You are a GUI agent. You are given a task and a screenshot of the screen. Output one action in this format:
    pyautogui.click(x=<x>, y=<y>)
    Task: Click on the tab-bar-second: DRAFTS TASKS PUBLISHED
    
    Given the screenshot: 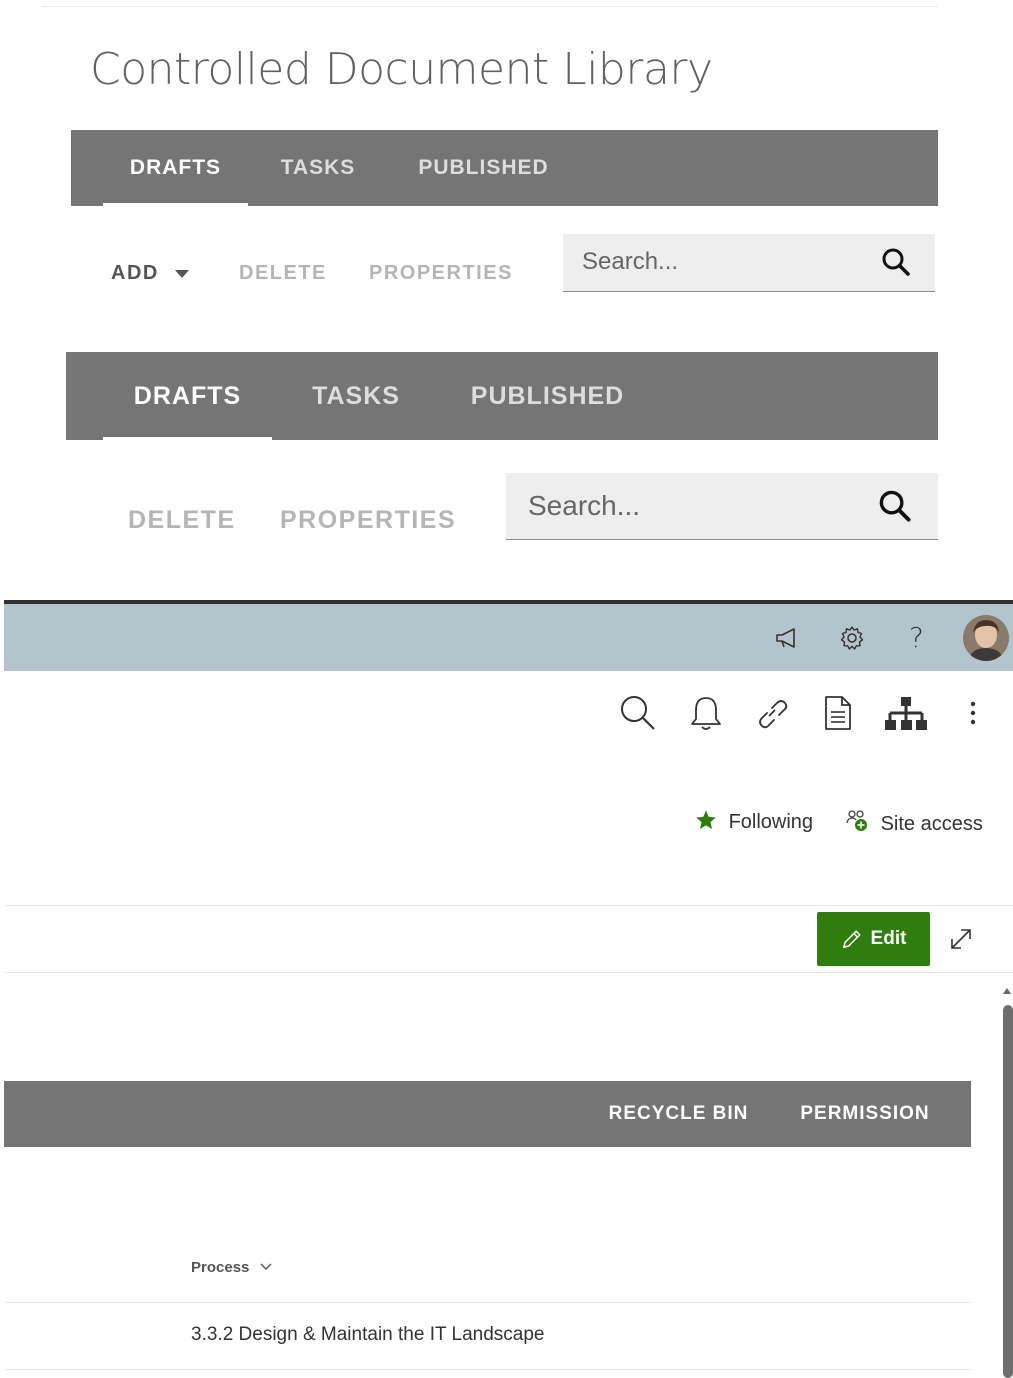 What is the action you would take?
    pyautogui.click(x=502, y=396)
    